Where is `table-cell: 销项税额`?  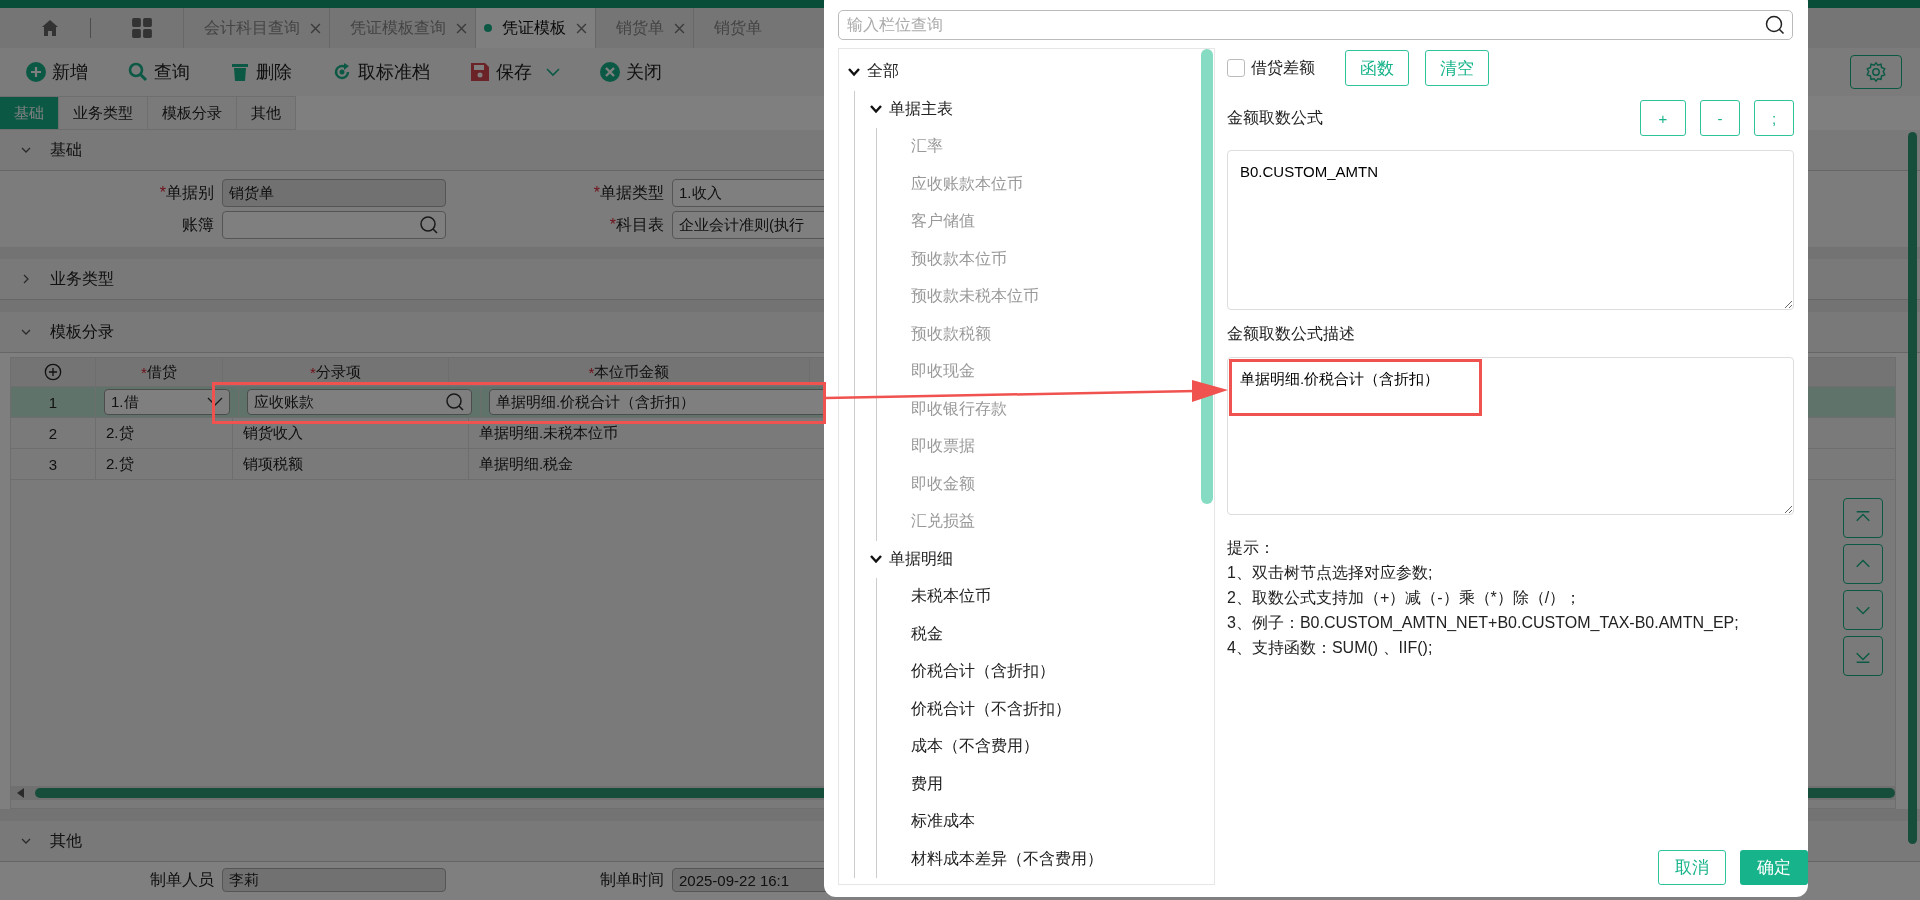 table-cell: 销项税额 is located at coordinates (351, 464).